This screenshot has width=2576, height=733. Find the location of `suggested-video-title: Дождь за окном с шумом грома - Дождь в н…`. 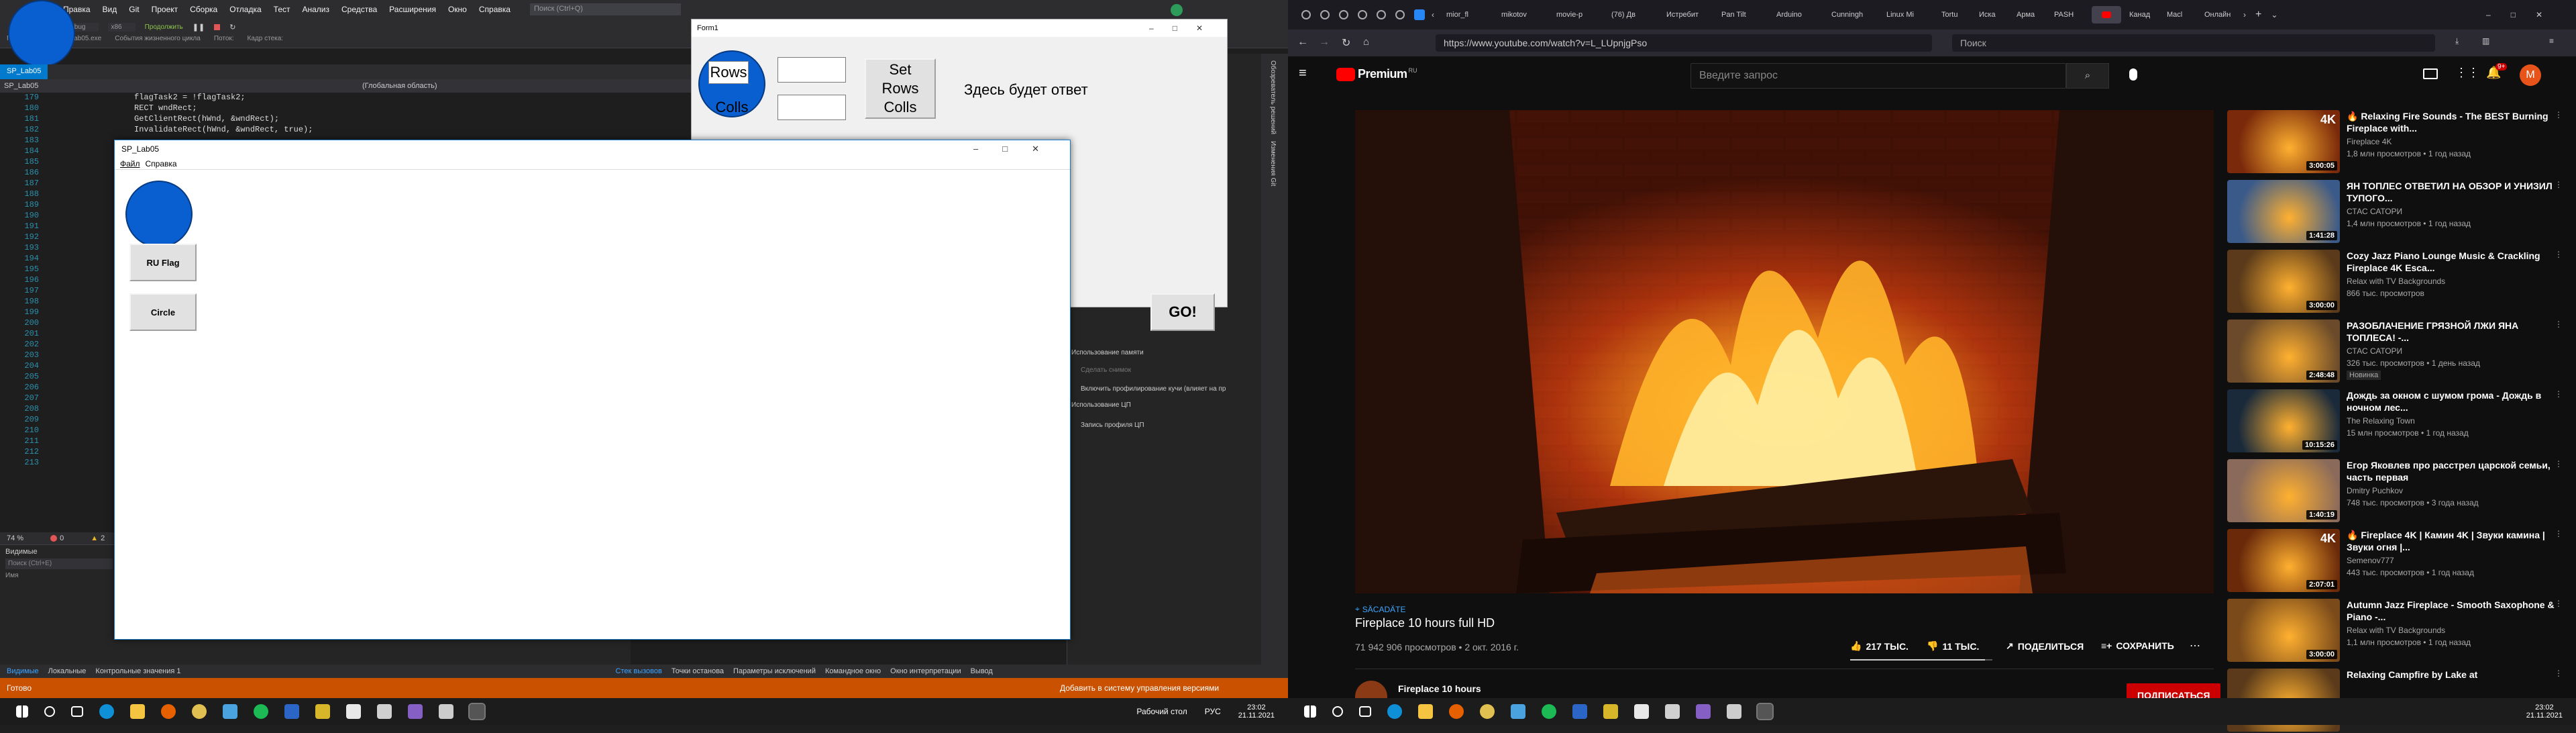

suggested-video-title: Дождь за окном с шумом грома - Дождь в н… is located at coordinates (2454, 401).